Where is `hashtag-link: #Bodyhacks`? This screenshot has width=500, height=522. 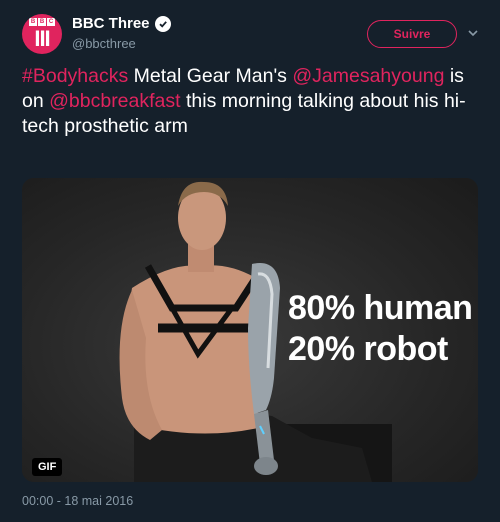 hashtag-link: #Bodyhacks is located at coordinates (75, 76).